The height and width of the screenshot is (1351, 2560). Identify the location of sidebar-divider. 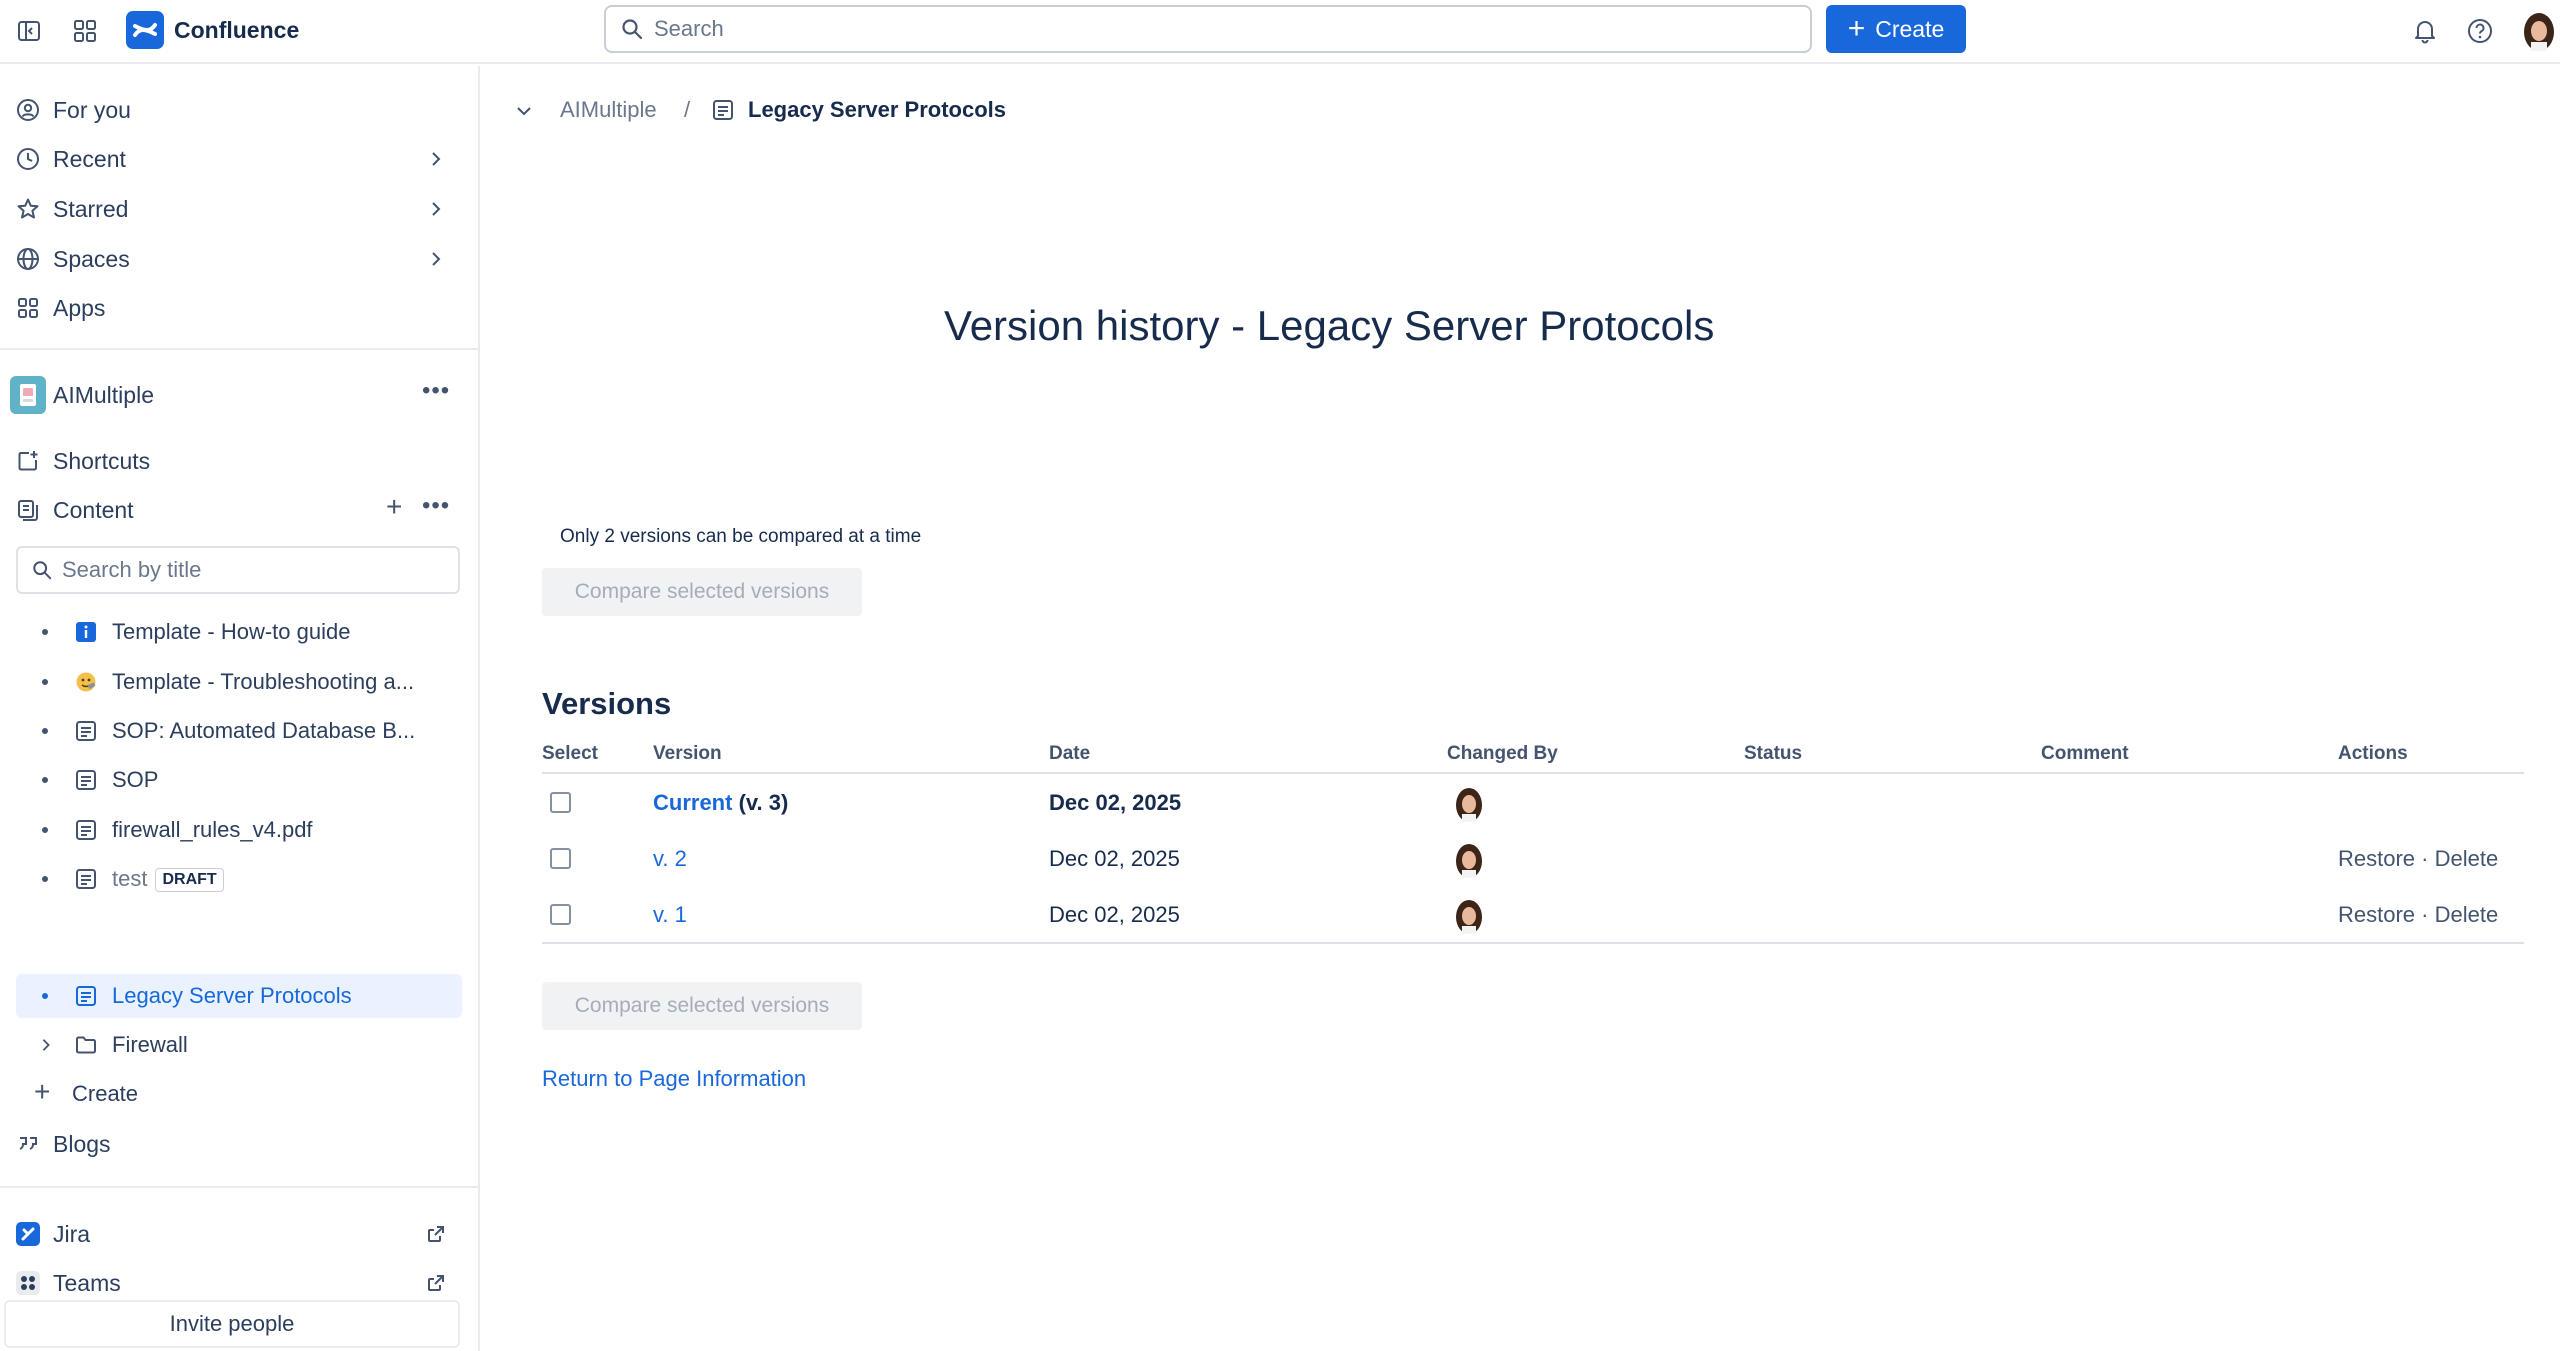
(239, 349).